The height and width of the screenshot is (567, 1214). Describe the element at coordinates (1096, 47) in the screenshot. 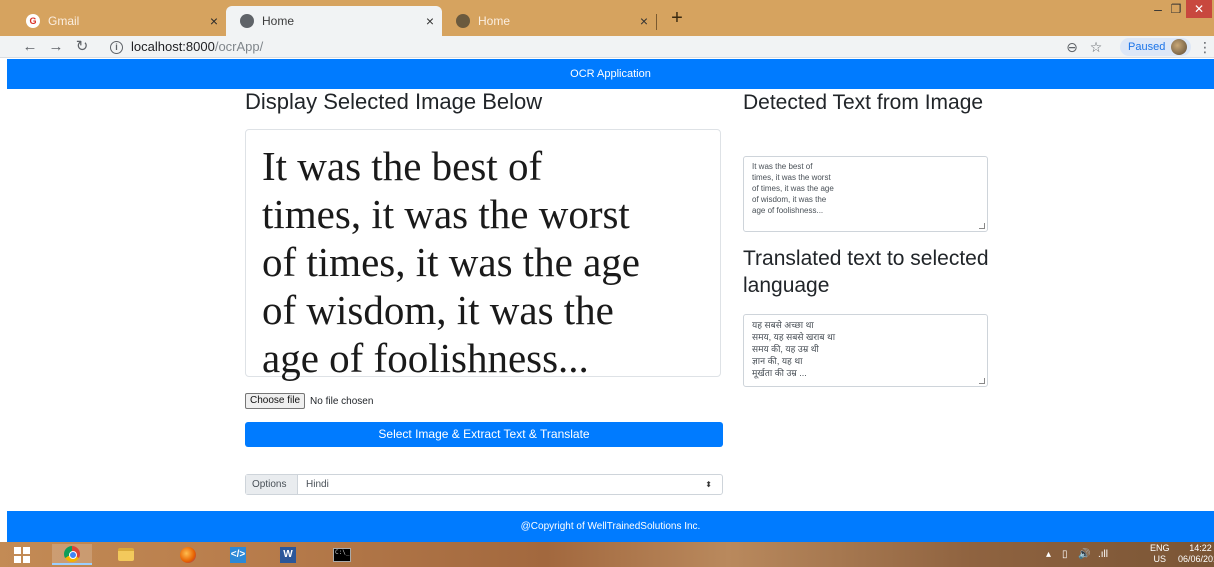

I see `bookmark-star-icon: ☆` at that location.